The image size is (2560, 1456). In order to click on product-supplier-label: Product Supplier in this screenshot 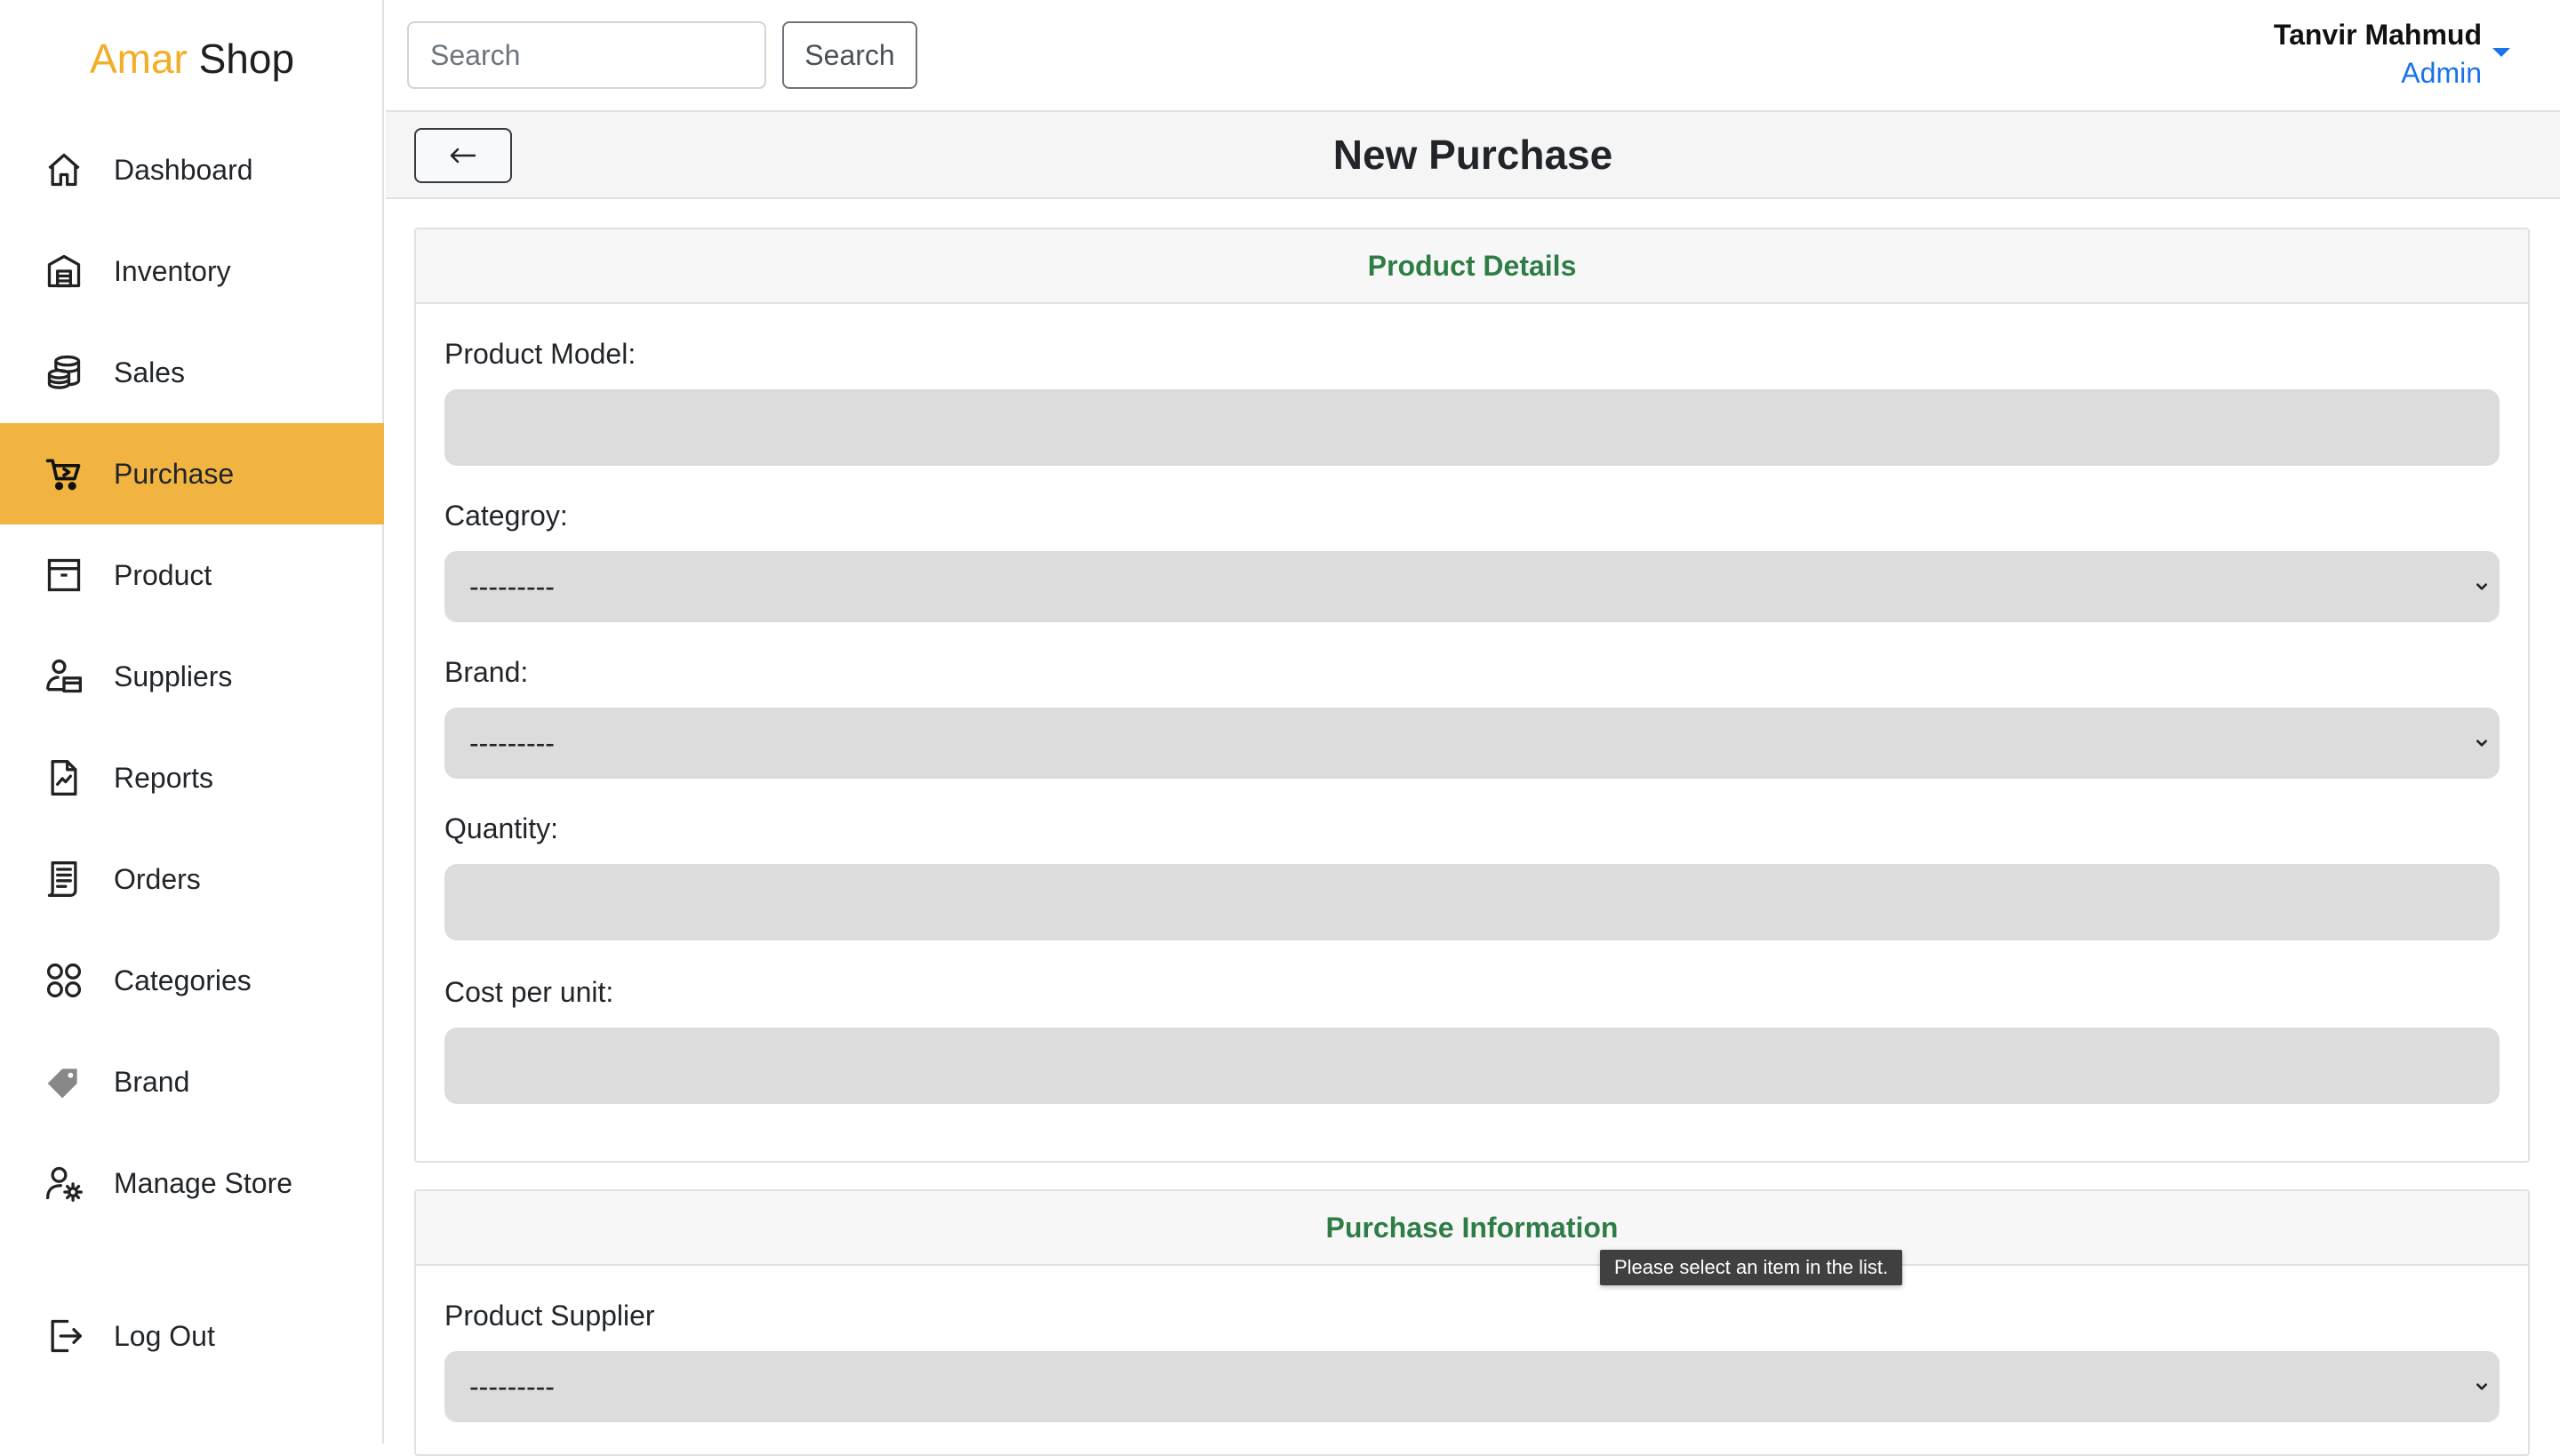, I will do `click(549, 1316)`.